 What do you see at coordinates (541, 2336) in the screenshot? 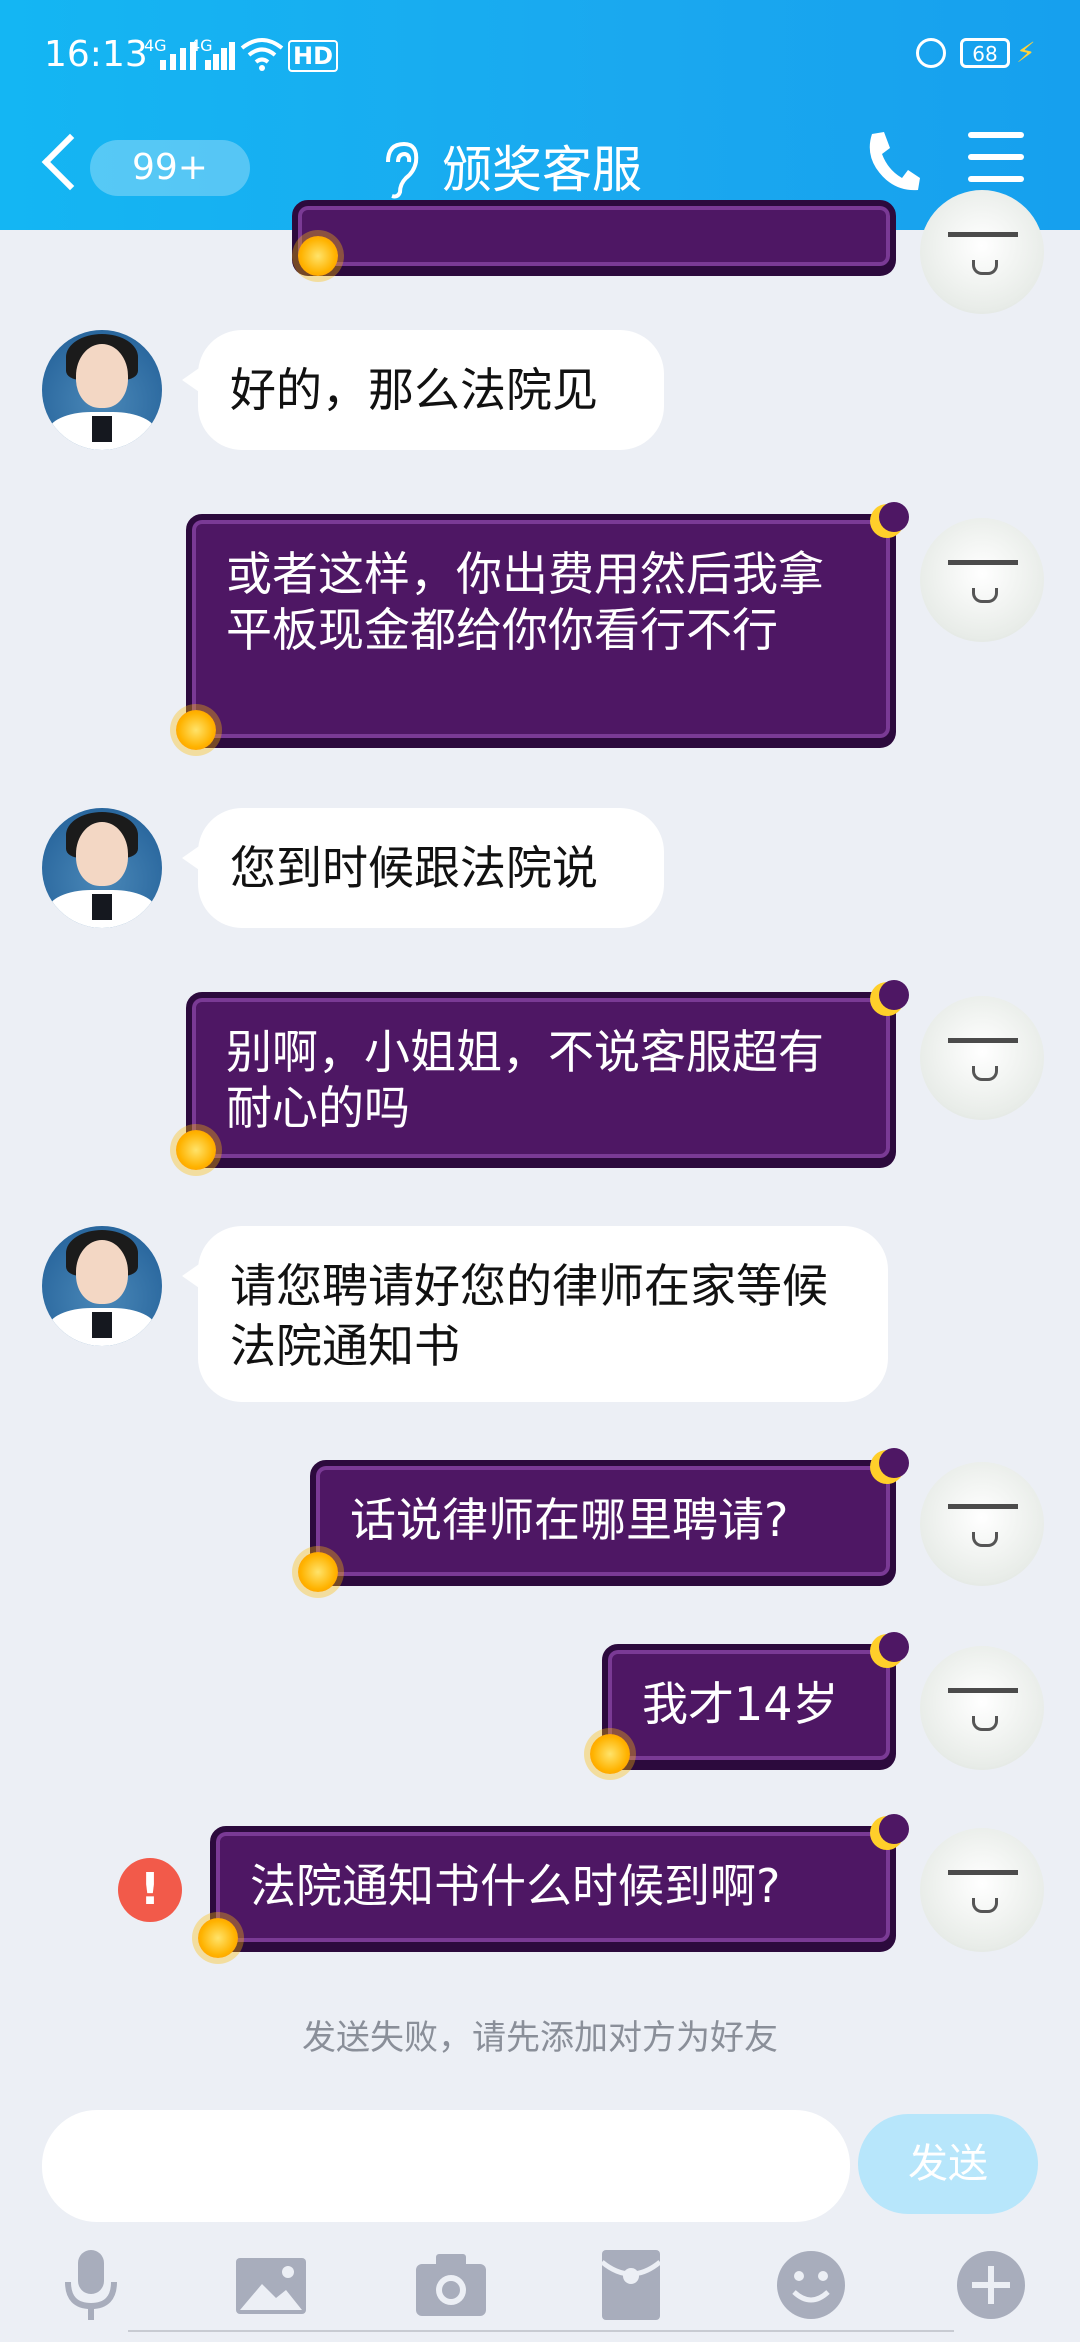
I see `bottom-divider` at bounding box center [541, 2336].